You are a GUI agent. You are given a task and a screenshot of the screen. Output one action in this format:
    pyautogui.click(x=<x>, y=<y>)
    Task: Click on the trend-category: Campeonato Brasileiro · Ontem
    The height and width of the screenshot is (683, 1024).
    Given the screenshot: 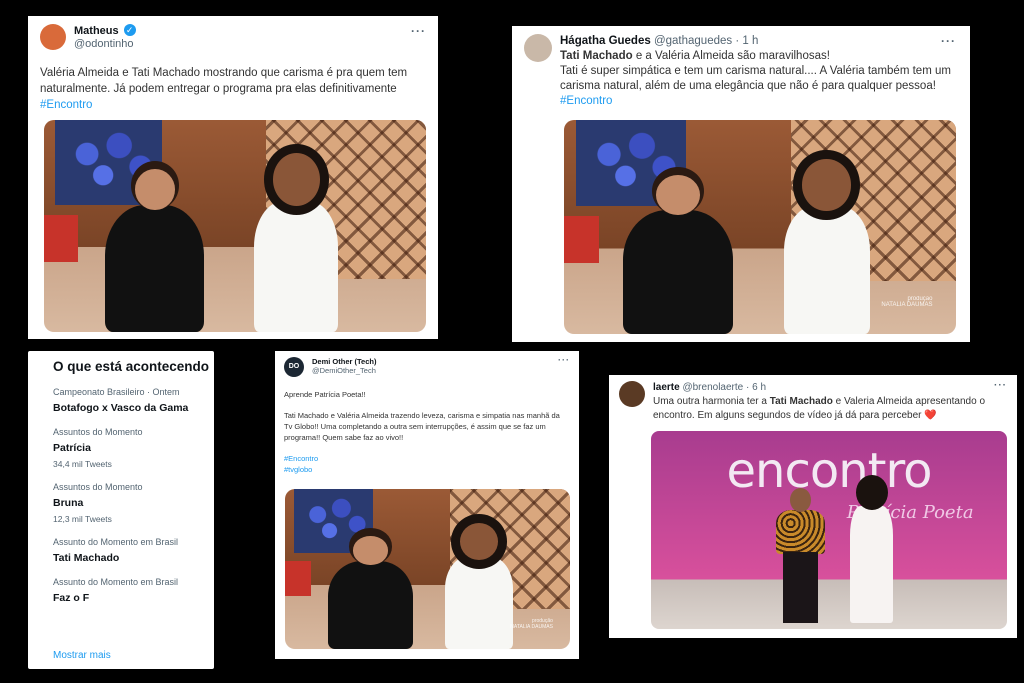 What is the action you would take?
    pyautogui.click(x=116, y=392)
    